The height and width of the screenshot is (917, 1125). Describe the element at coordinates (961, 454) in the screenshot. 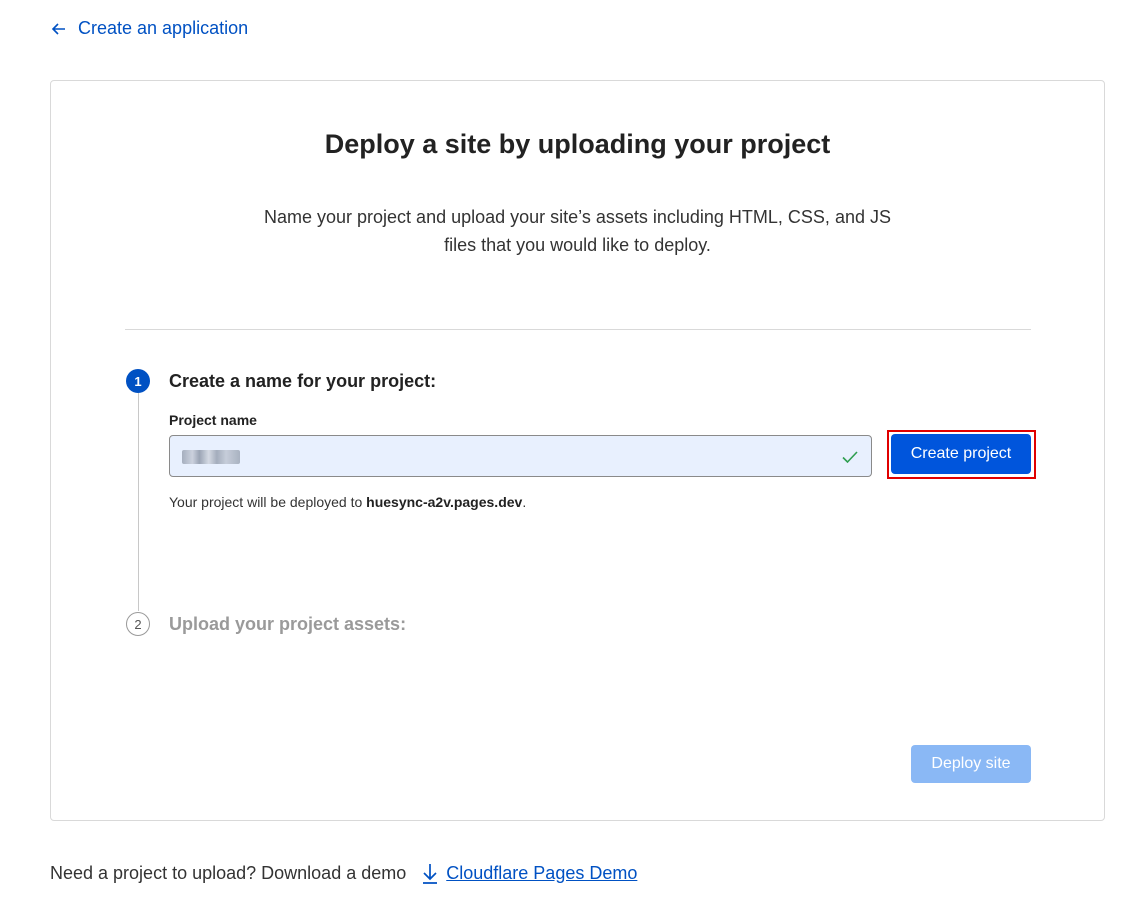

I see `create-project-button: Create project` at that location.